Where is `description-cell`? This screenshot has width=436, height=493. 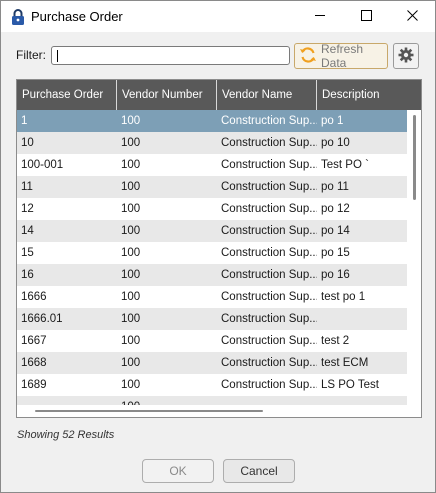 description-cell is located at coordinates (362, 319).